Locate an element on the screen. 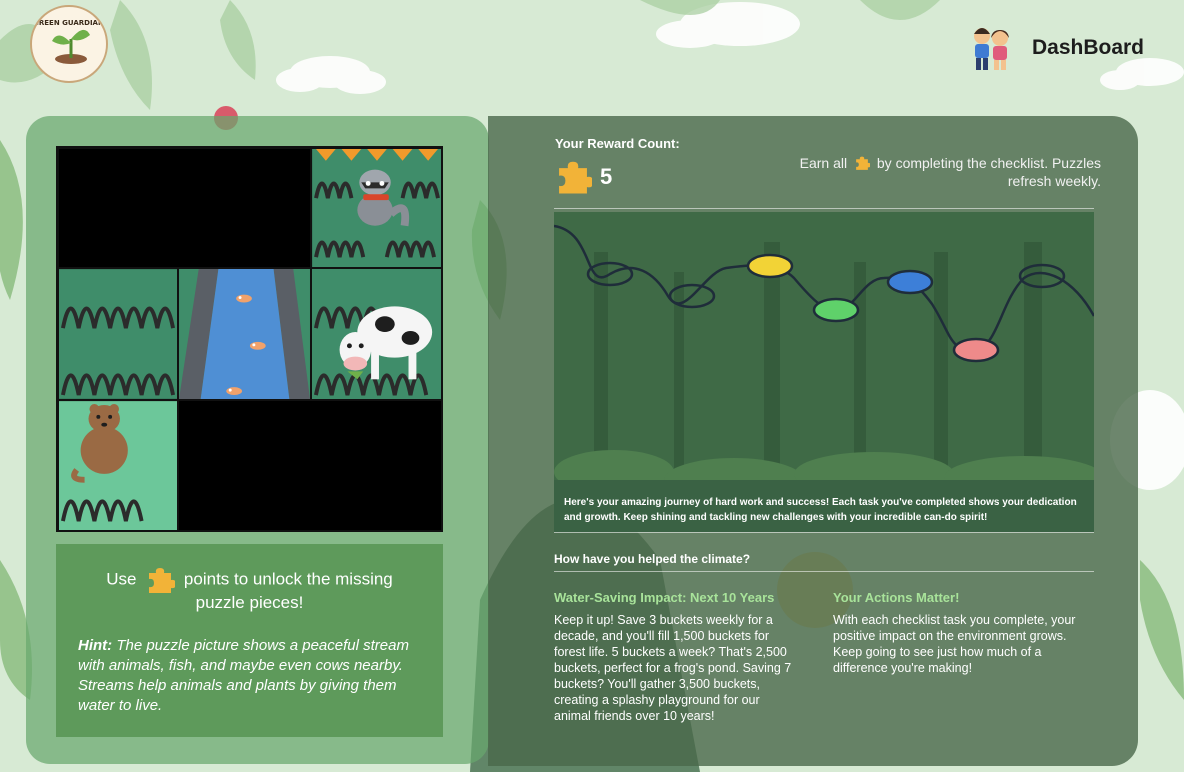  reward-count: 5 is located at coordinates (583, 177).